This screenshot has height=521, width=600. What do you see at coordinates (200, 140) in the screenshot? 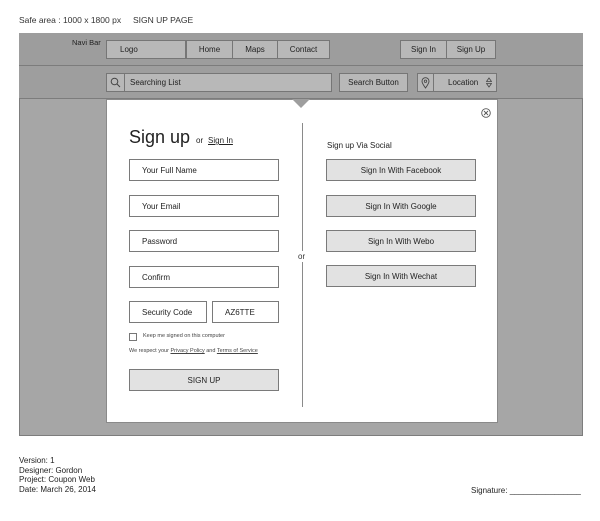
I see `or-label: or` at bounding box center [200, 140].